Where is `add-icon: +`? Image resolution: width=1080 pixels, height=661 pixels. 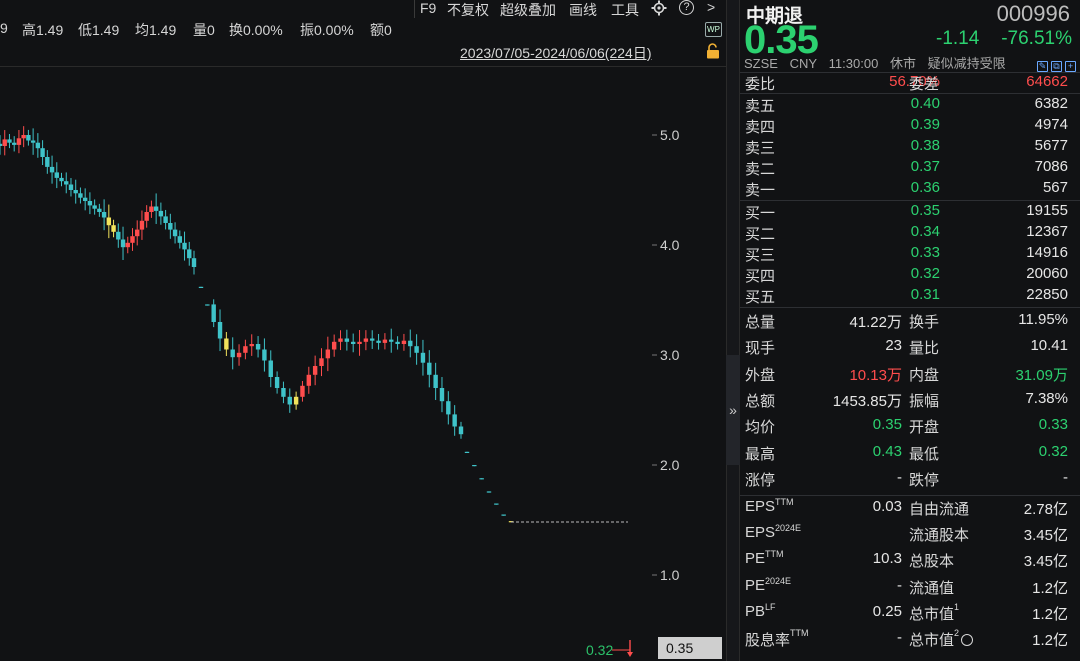
add-icon: + is located at coordinates (1070, 66).